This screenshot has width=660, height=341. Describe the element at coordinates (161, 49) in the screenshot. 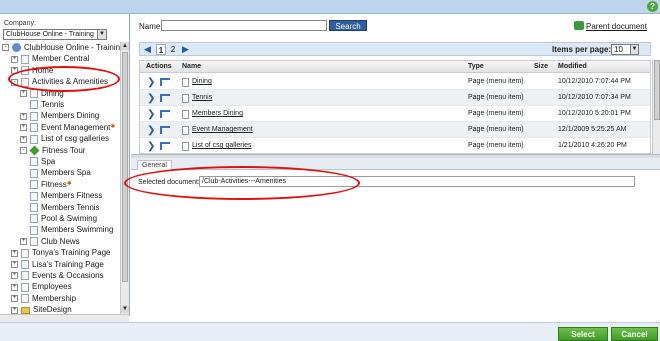

I see `page-1: 1` at that location.